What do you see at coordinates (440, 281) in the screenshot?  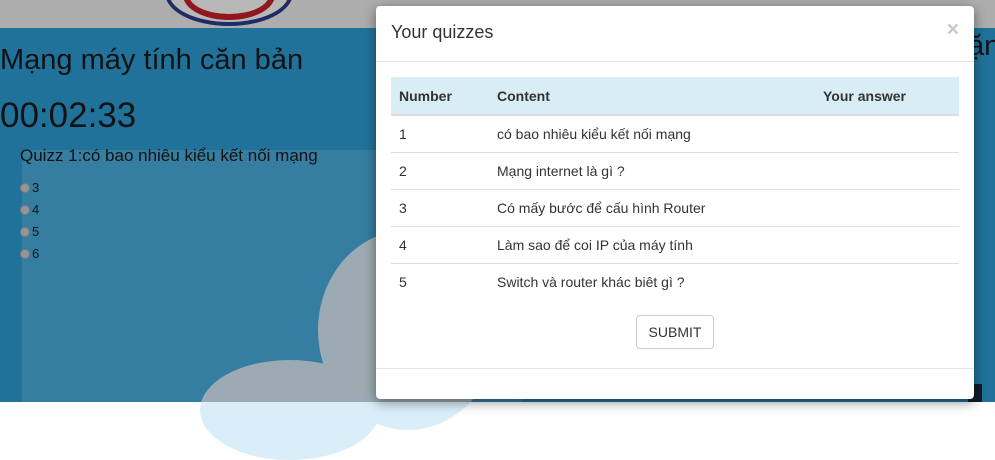 I see `row-number: 5` at bounding box center [440, 281].